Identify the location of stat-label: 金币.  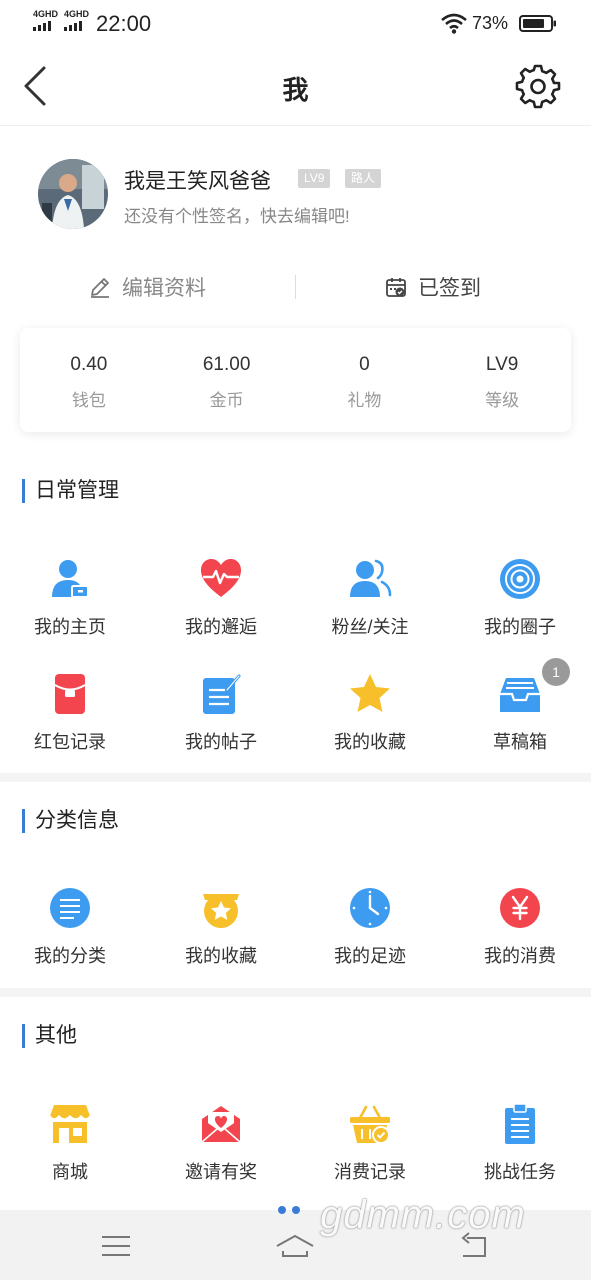
(226, 400).